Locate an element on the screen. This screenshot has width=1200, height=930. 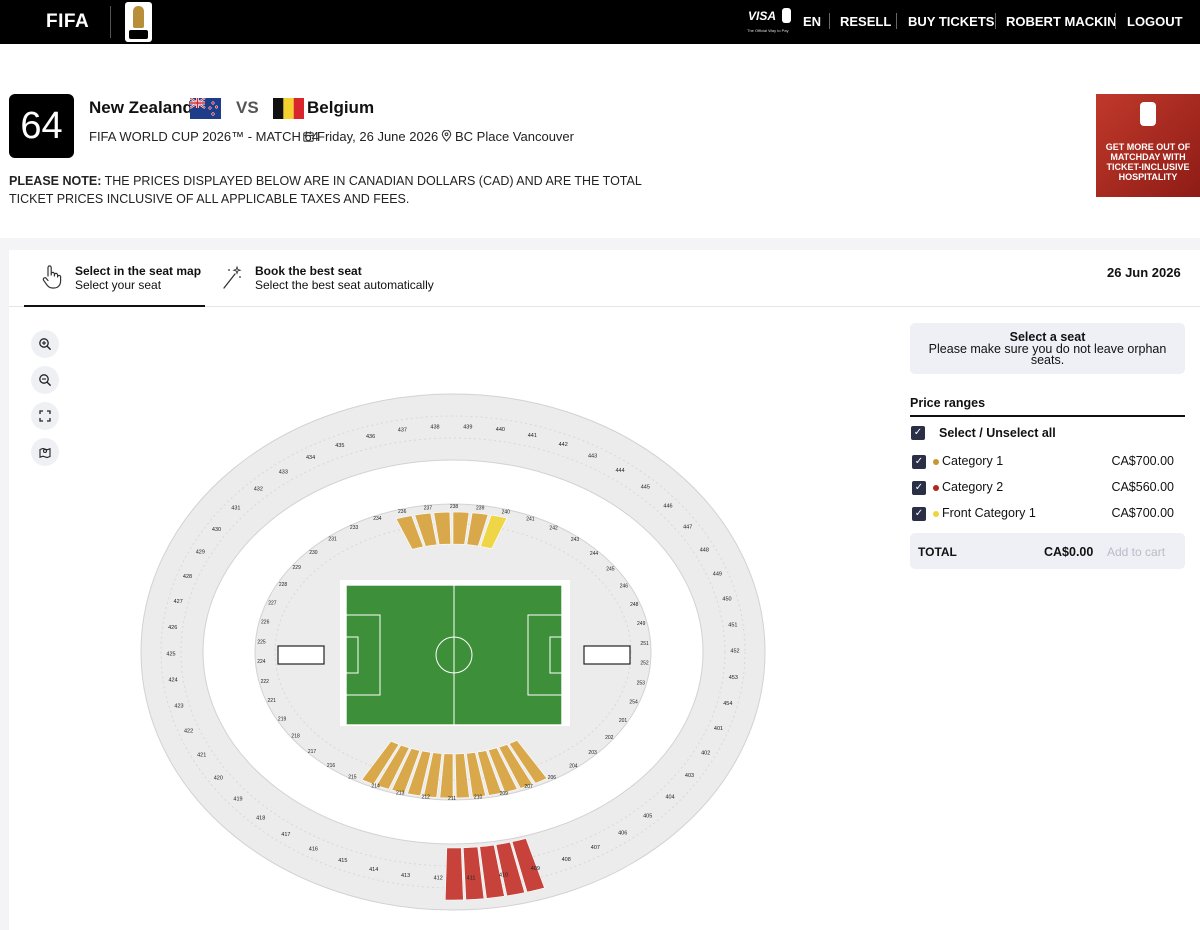
section-label: 249 is located at coordinates (641, 624).